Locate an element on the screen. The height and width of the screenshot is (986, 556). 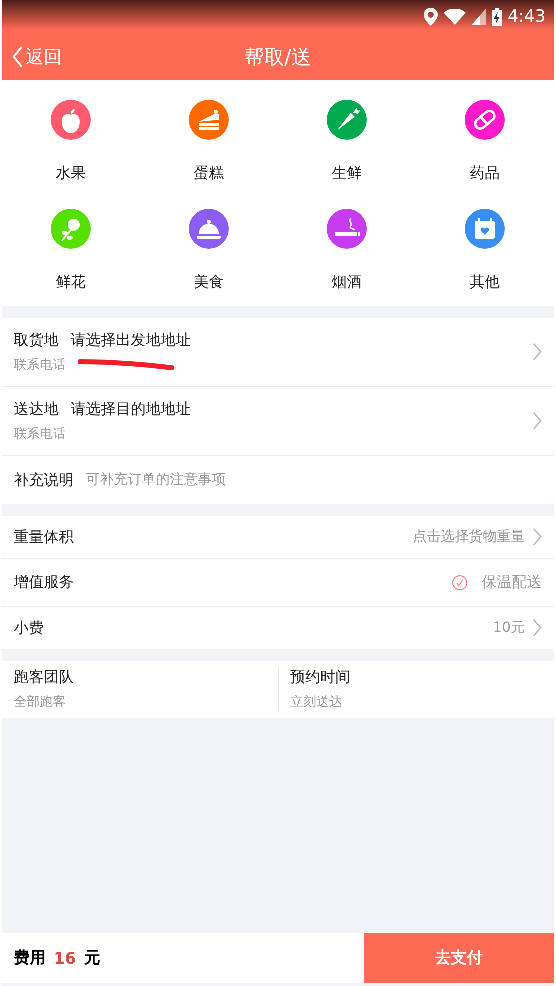
option-row: 小费 10元 is located at coordinates (278, 628).